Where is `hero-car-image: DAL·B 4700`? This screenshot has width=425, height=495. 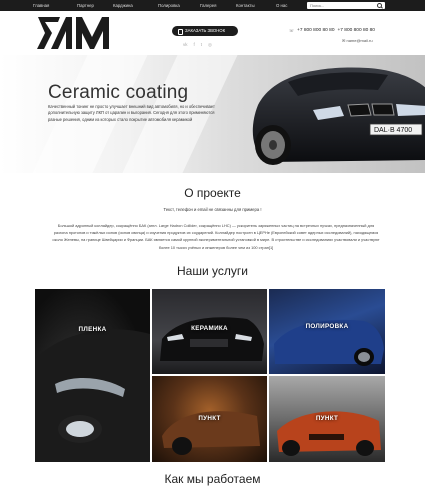
hero-car-image: DAL·B 4700 is located at coordinates (338, 116).